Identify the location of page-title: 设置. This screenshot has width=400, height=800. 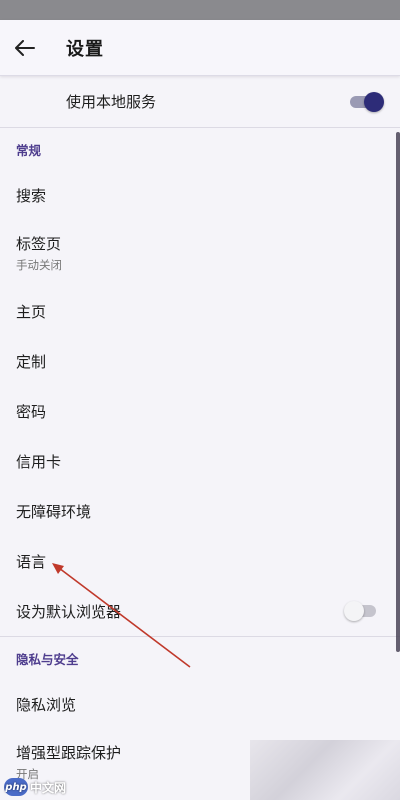
(85, 49).